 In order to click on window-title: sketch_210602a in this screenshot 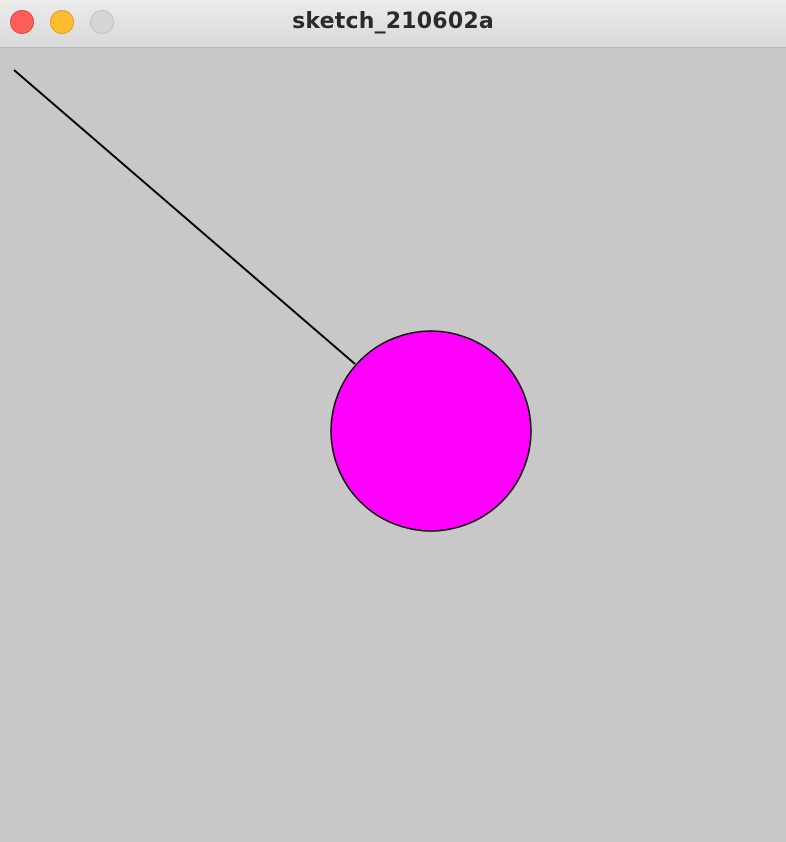, I will do `click(393, 21)`.